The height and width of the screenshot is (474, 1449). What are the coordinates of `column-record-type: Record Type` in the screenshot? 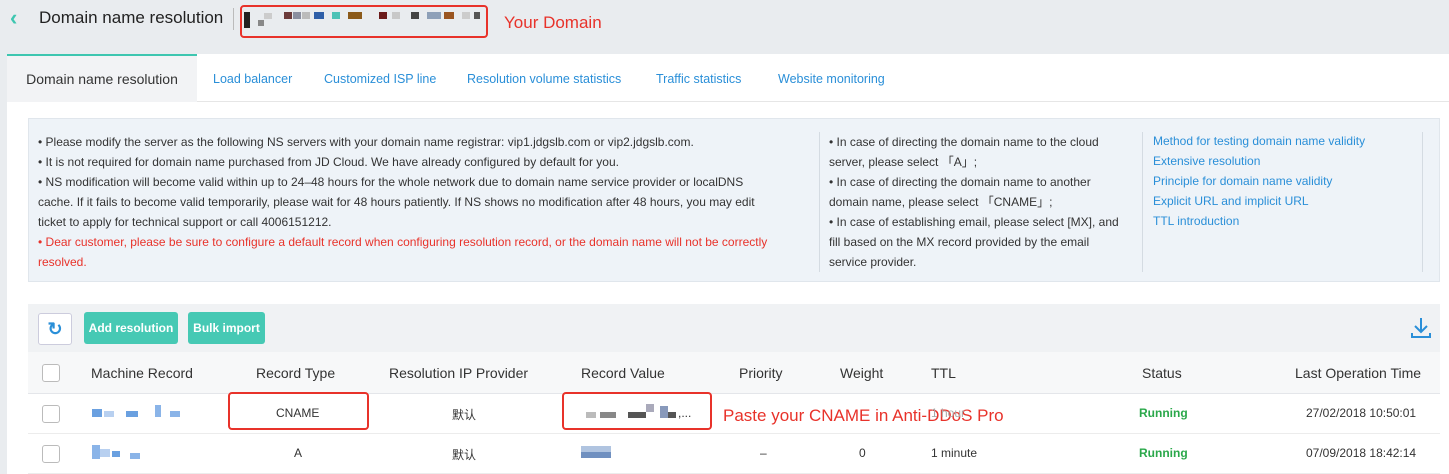 It's located at (295, 373).